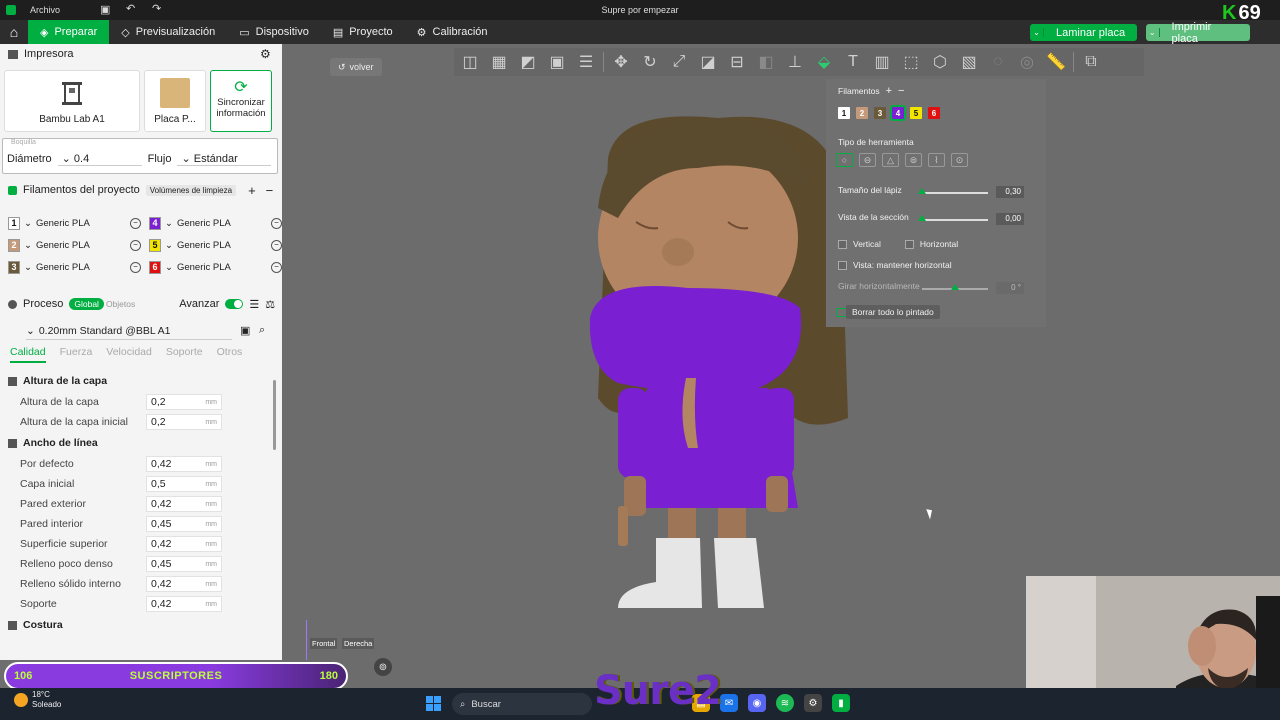 The width and height of the screenshot is (1280, 720). Describe the element at coordinates (766, 62) in the screenshot. I see `mesh-boolean-icon: ◧` at that location.